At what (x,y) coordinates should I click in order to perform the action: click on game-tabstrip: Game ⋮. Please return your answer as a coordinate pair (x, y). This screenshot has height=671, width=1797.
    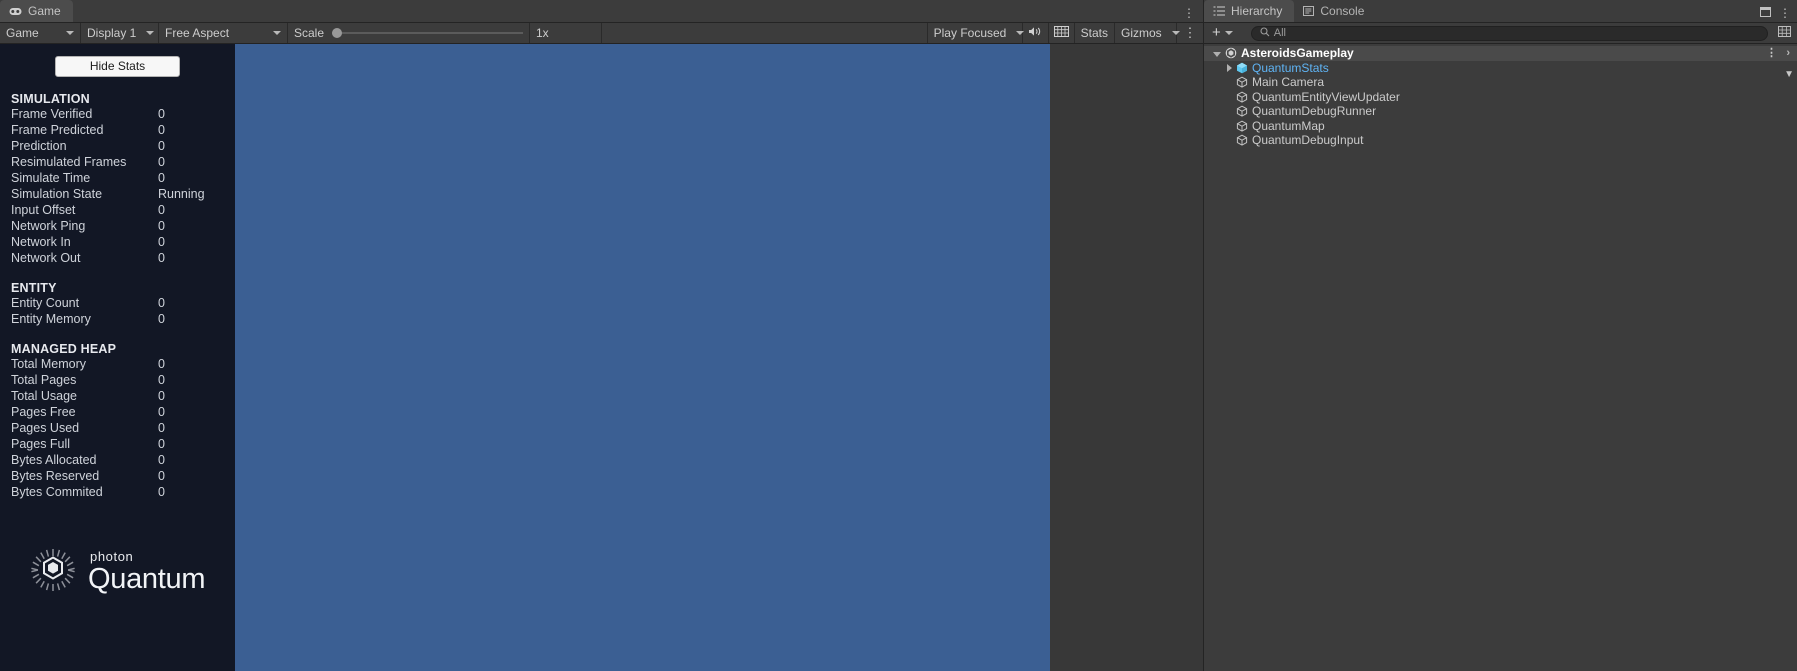
    Looking at the image, I should click on (601, 11).